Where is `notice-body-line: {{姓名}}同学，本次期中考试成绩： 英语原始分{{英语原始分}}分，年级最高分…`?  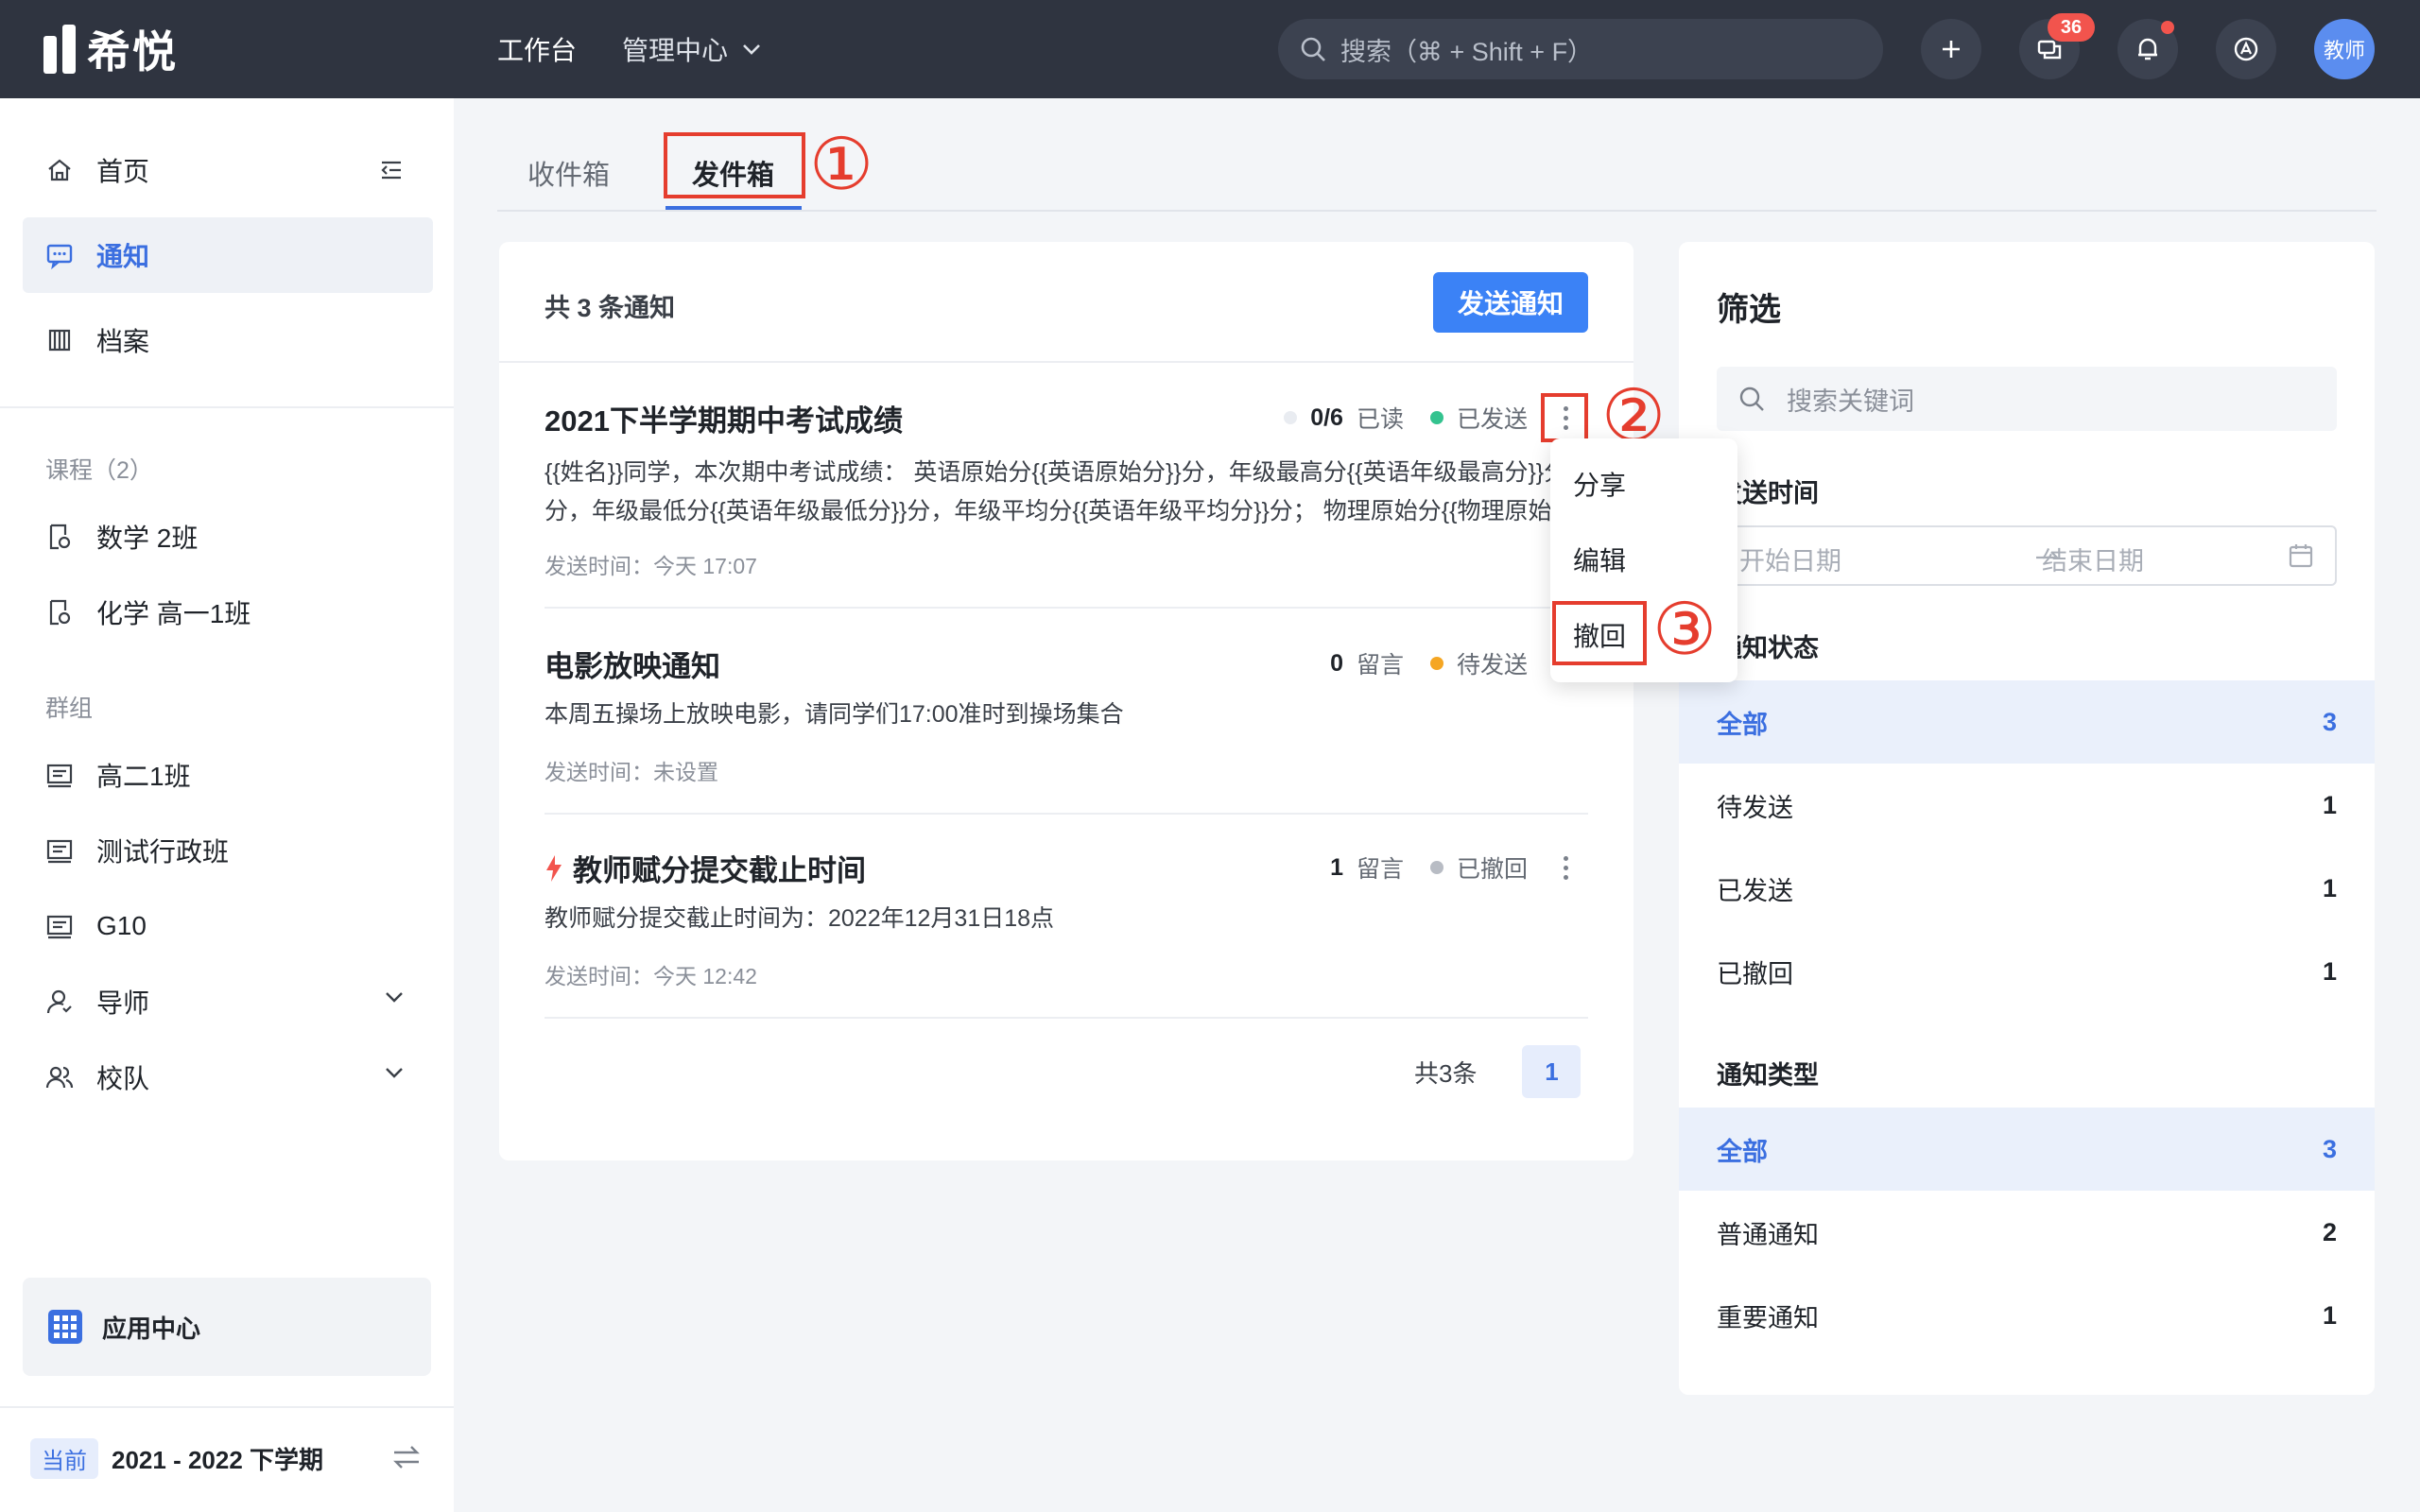
notice-body-line: {{姓名}}同学，本次期中考试成绩： 英语原始分{{英语原始分}}分，年级最高分… is located at coordinates (1054, 472).